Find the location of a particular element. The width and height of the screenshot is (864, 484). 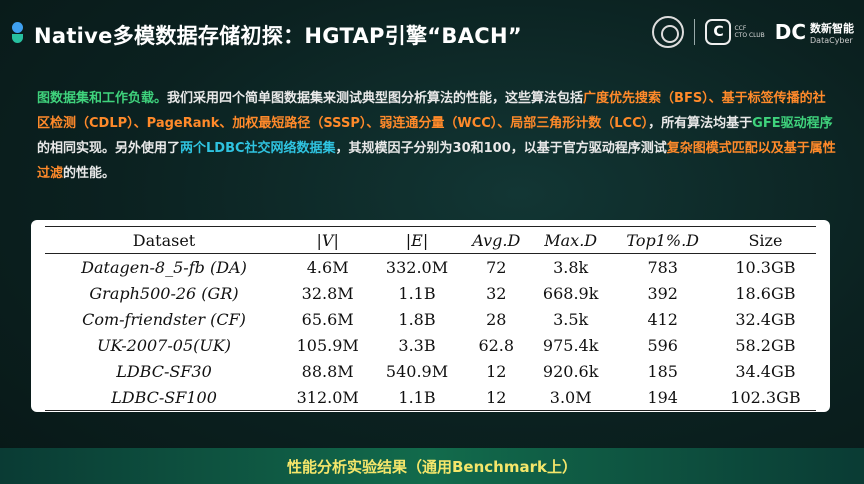

cell-size: 18.6GB is located at coordinates (765, 293).